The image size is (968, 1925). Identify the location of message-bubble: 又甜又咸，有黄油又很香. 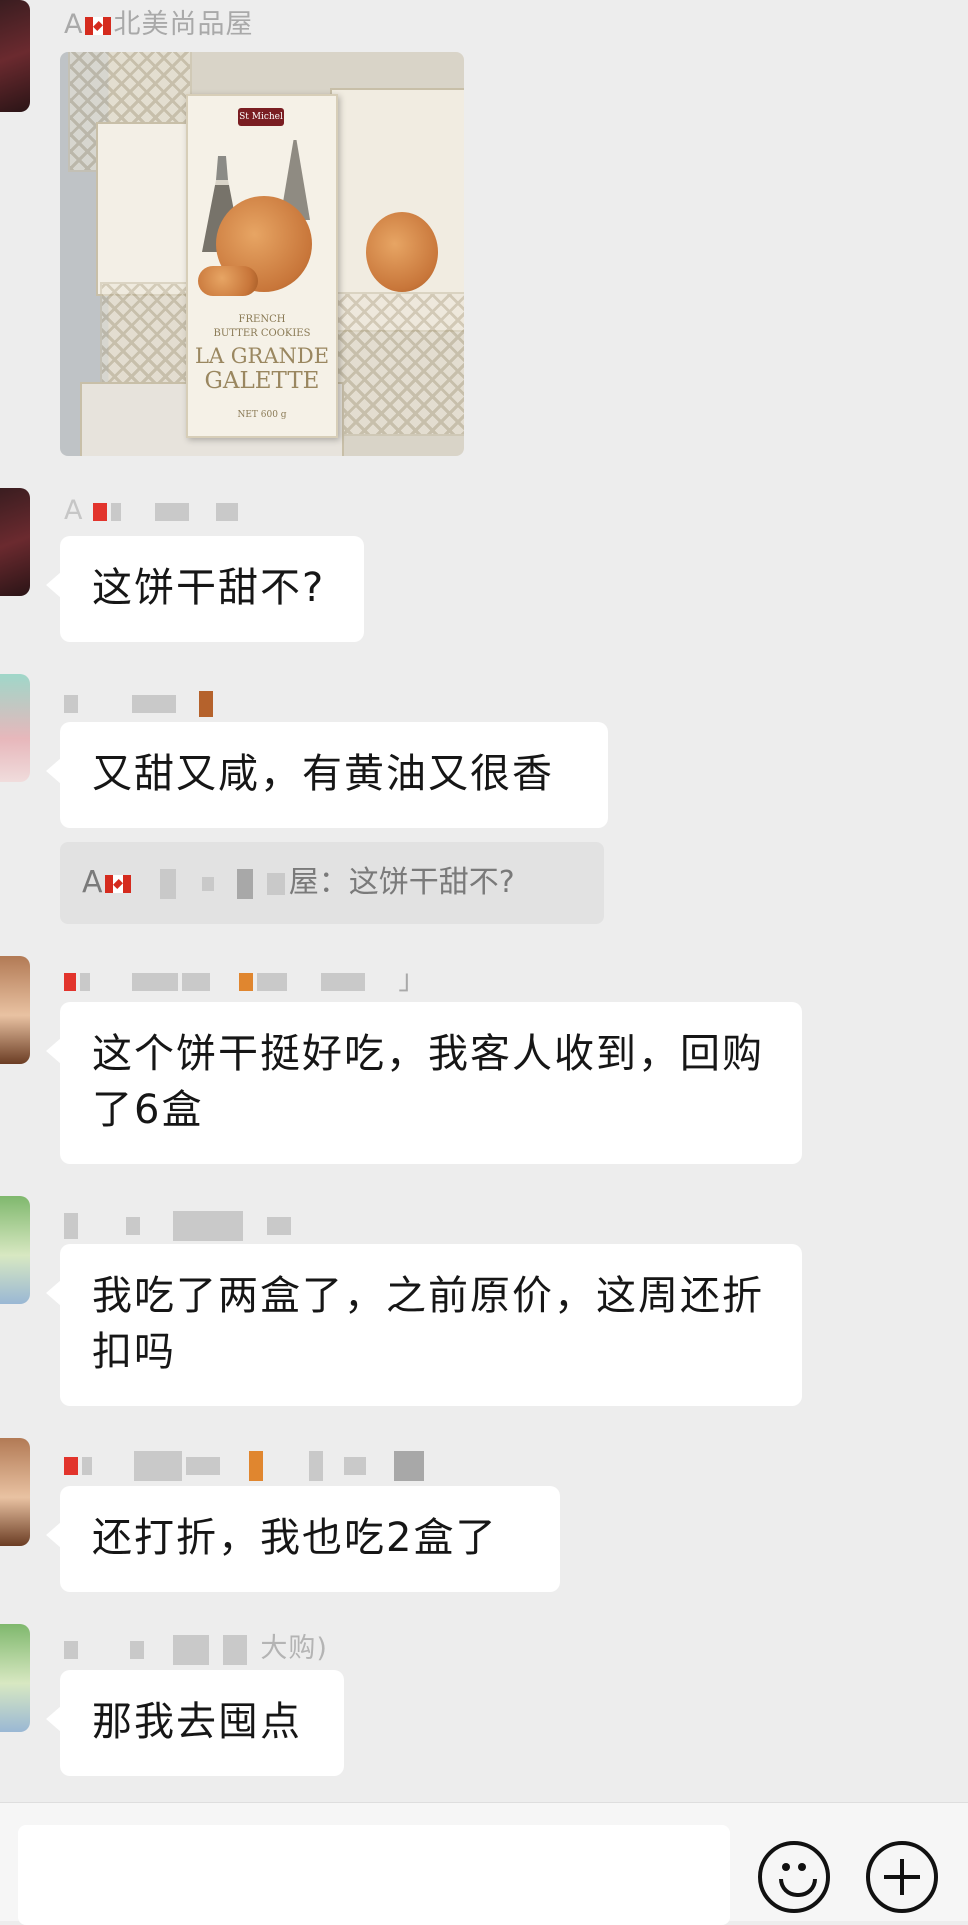
(327, 775).